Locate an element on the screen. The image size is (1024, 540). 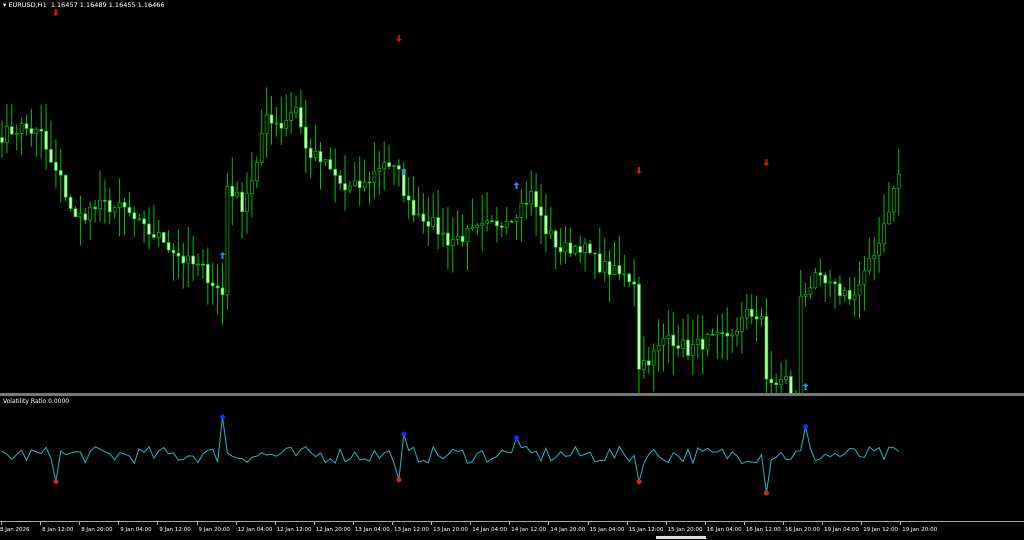
time-label: 16 Jan 12:00 is located at coordinates (763, 530).